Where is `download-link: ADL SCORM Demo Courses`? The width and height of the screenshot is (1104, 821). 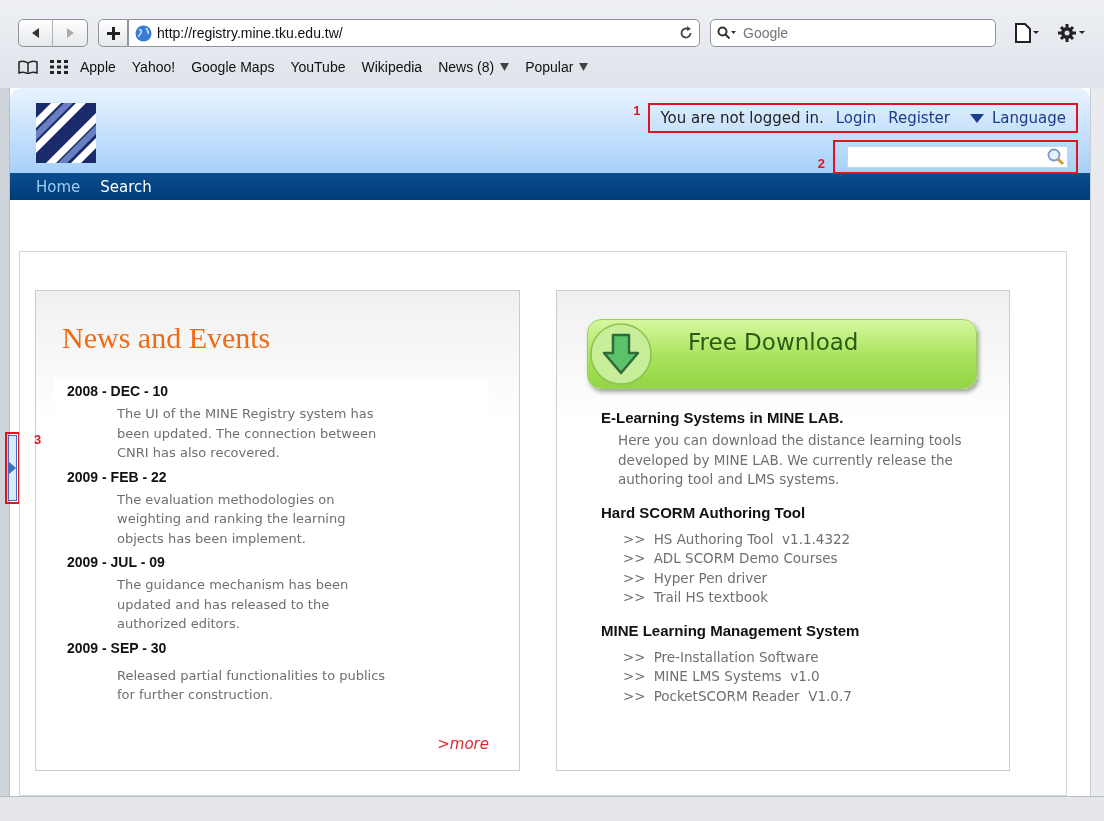 download-link: ADL SCORM Demo Courses is located at coordinates (745, 559).